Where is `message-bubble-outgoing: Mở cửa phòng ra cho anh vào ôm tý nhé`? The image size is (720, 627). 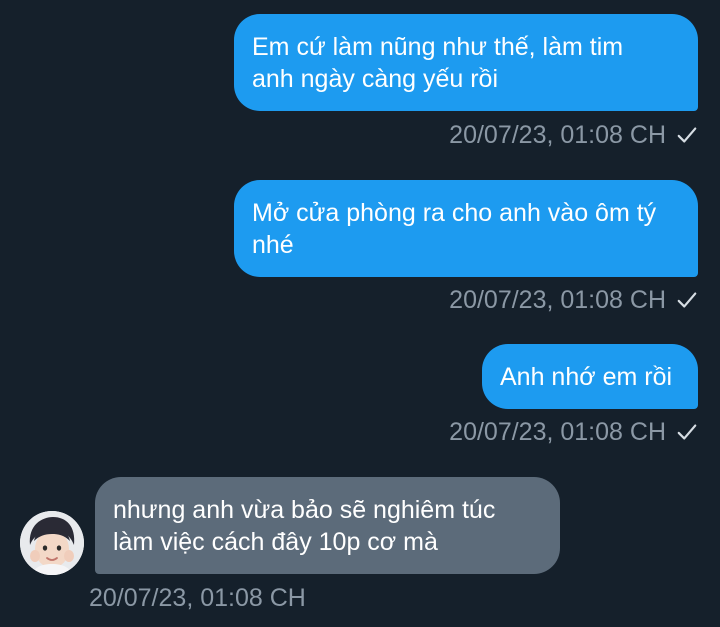
message-bubble-outgoing: Mở cửa phòng ra cho anh vào ôm tý nhé is located at coordinates (466, 228).